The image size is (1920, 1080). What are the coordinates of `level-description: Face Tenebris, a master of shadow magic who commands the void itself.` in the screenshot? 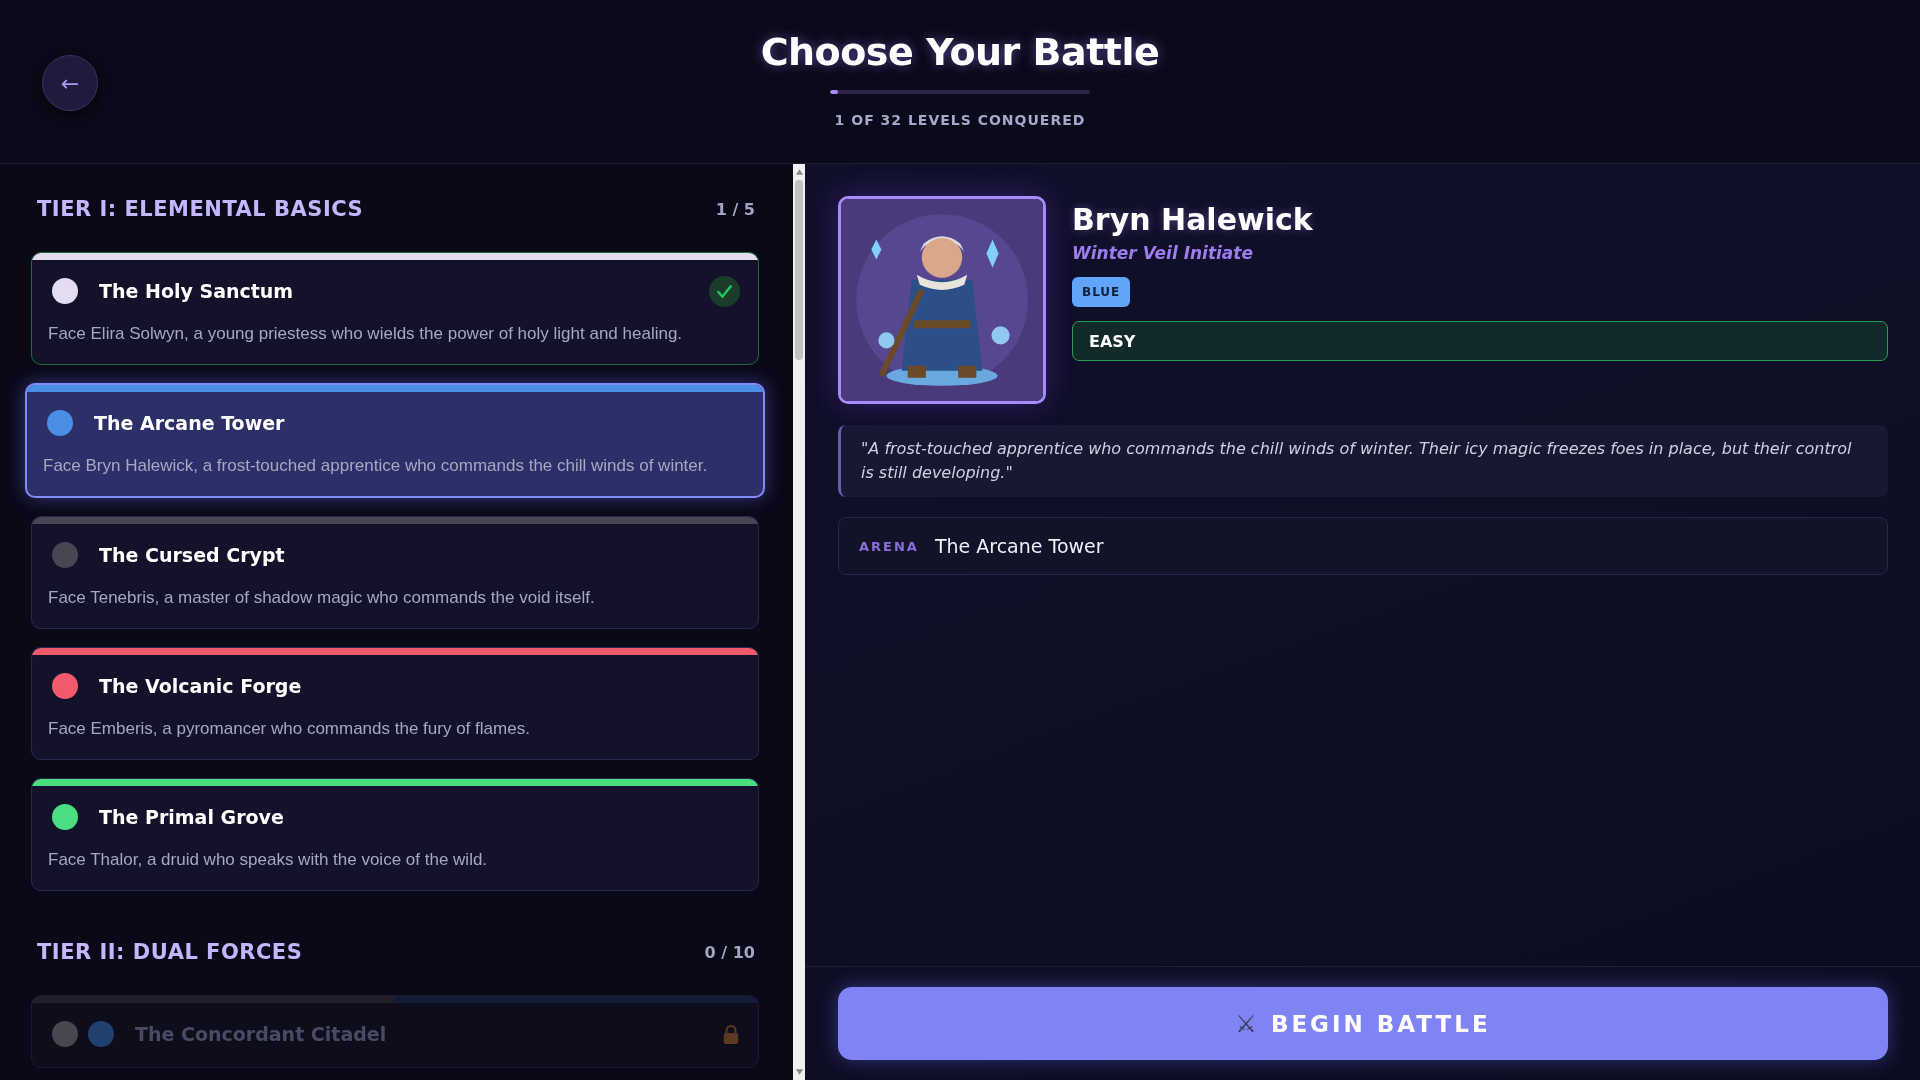 It's located at (322, 598).